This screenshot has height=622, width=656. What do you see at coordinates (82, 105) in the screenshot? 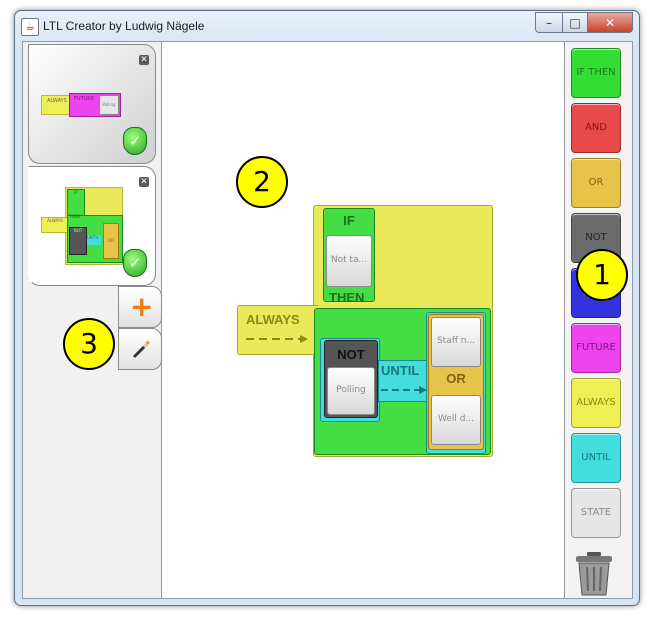
I see `formula-thumbnail: ALWAYS FUTURE Polling` at bounding box center [82, 105].